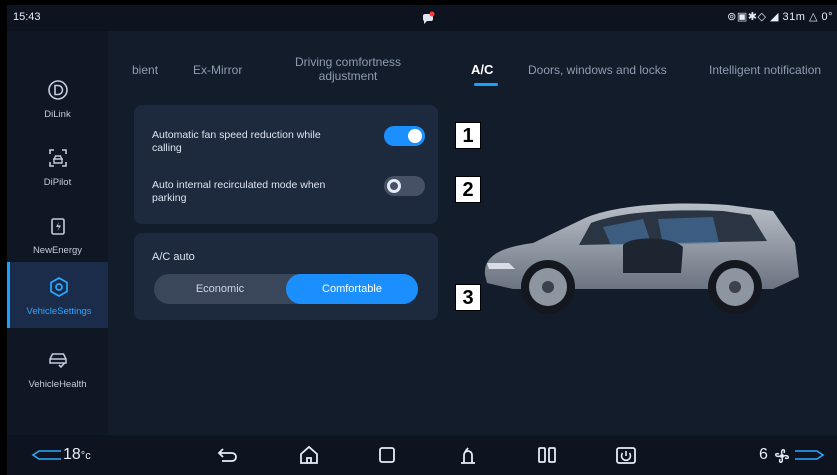 The image size is (837, 475). What do you see at coordinates (72, 454) in the screenshot?
I see `left-temperature-value: 18` at bounding box center [72, 454].